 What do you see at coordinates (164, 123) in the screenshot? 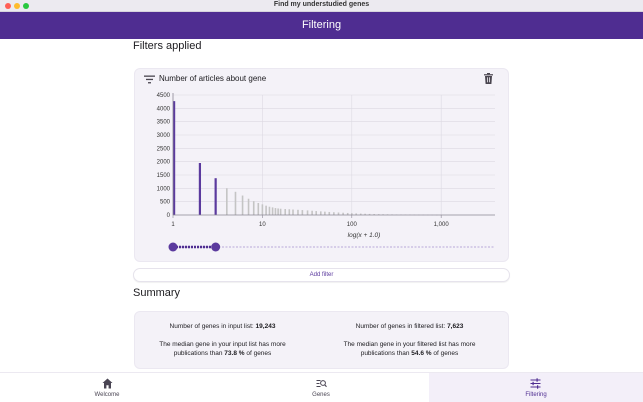
I see `y-tick-label: 3500` at bounding box center [164, 123].